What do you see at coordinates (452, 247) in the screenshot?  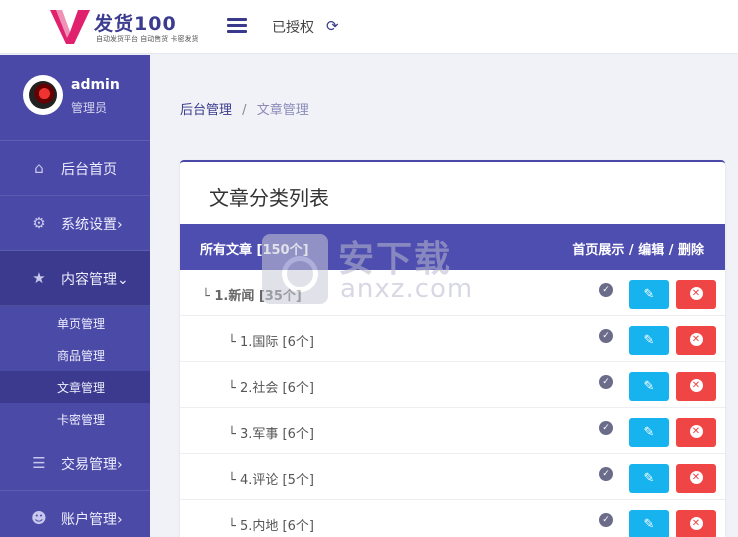 I see `table-header: 所有文章 [150个] 首页展示 / 编辑 / 删除` at bounding box center [452, 247].